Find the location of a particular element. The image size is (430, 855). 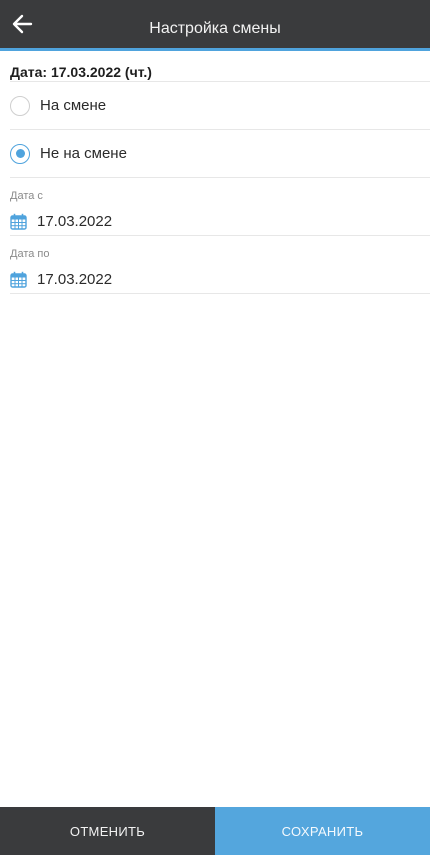

date-from-field: Дата с 17.03.2022 is located at coordinates (220, 207).